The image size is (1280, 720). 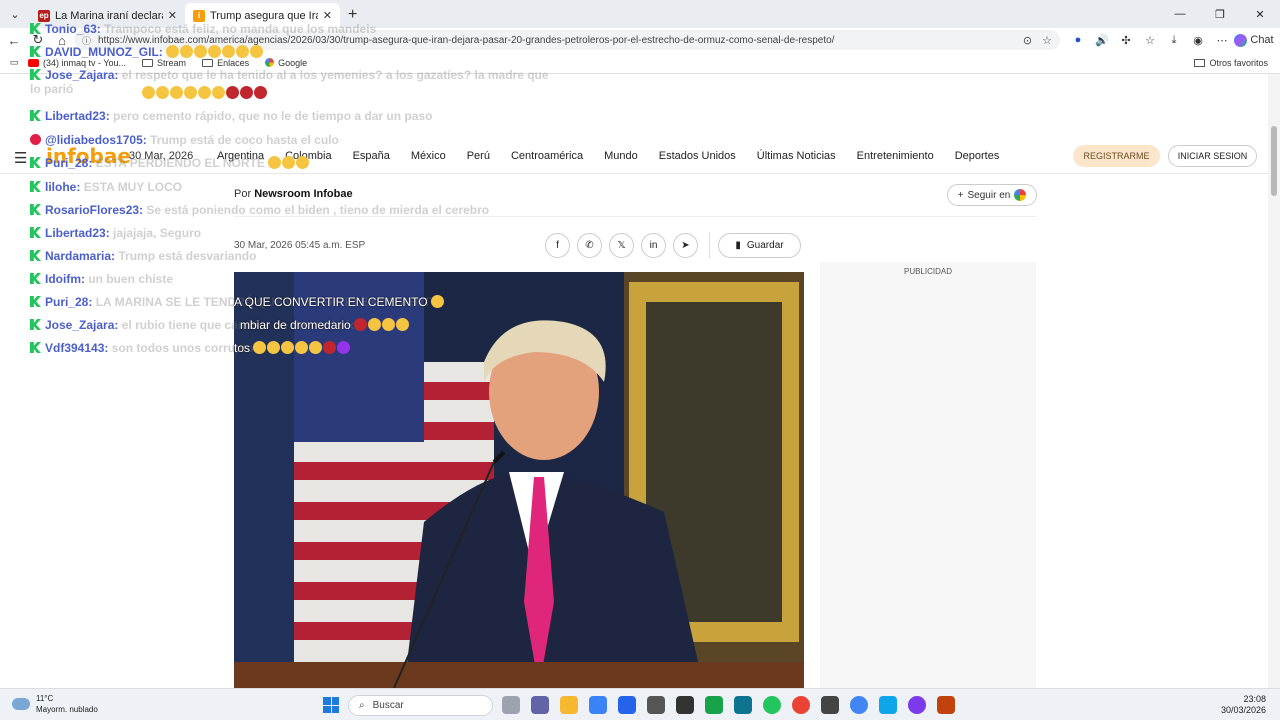 What do you see at coordinates (927, 271) in the screenshot?
I see `ad-label: PUBLICIDAD` at bounding box center [927, 271].